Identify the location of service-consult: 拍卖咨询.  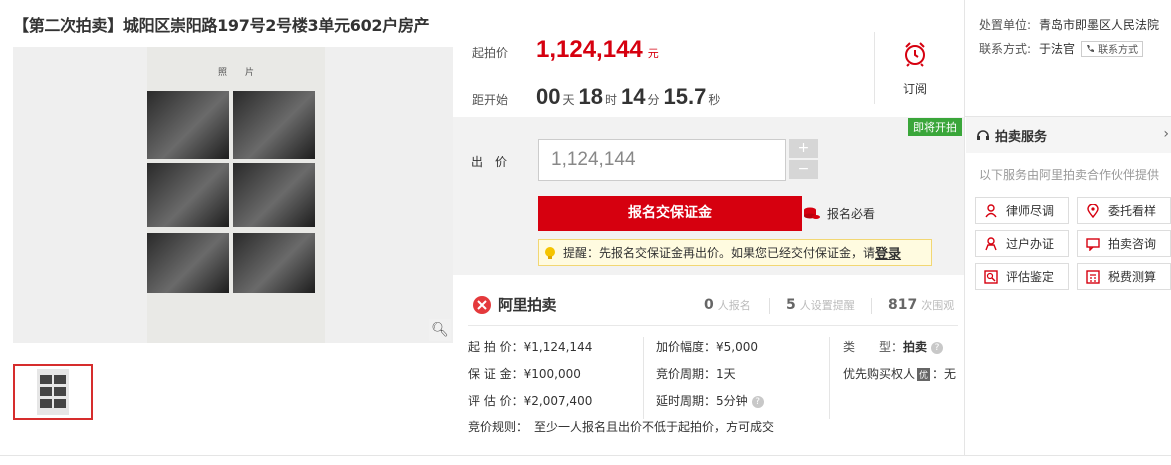
(1124, 243).